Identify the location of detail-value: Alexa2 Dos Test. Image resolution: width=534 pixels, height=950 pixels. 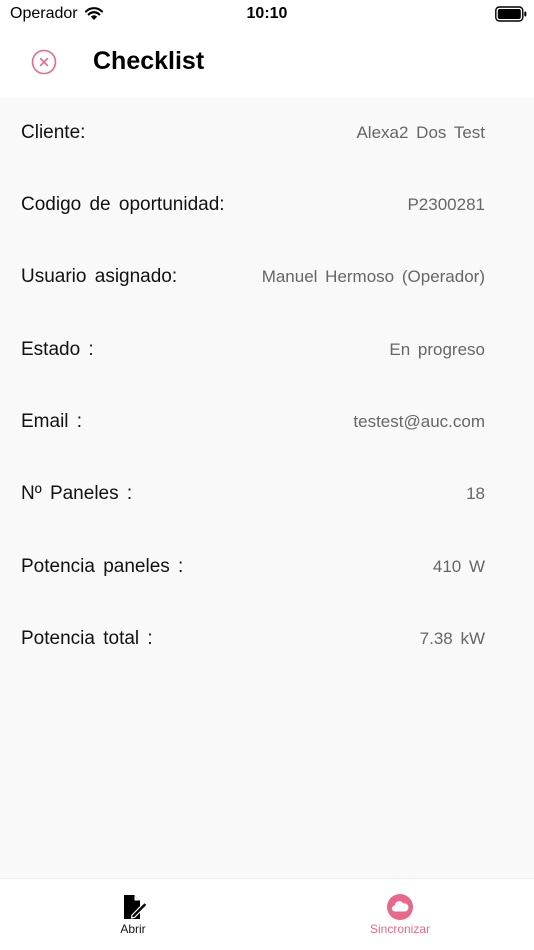
(420, 132).